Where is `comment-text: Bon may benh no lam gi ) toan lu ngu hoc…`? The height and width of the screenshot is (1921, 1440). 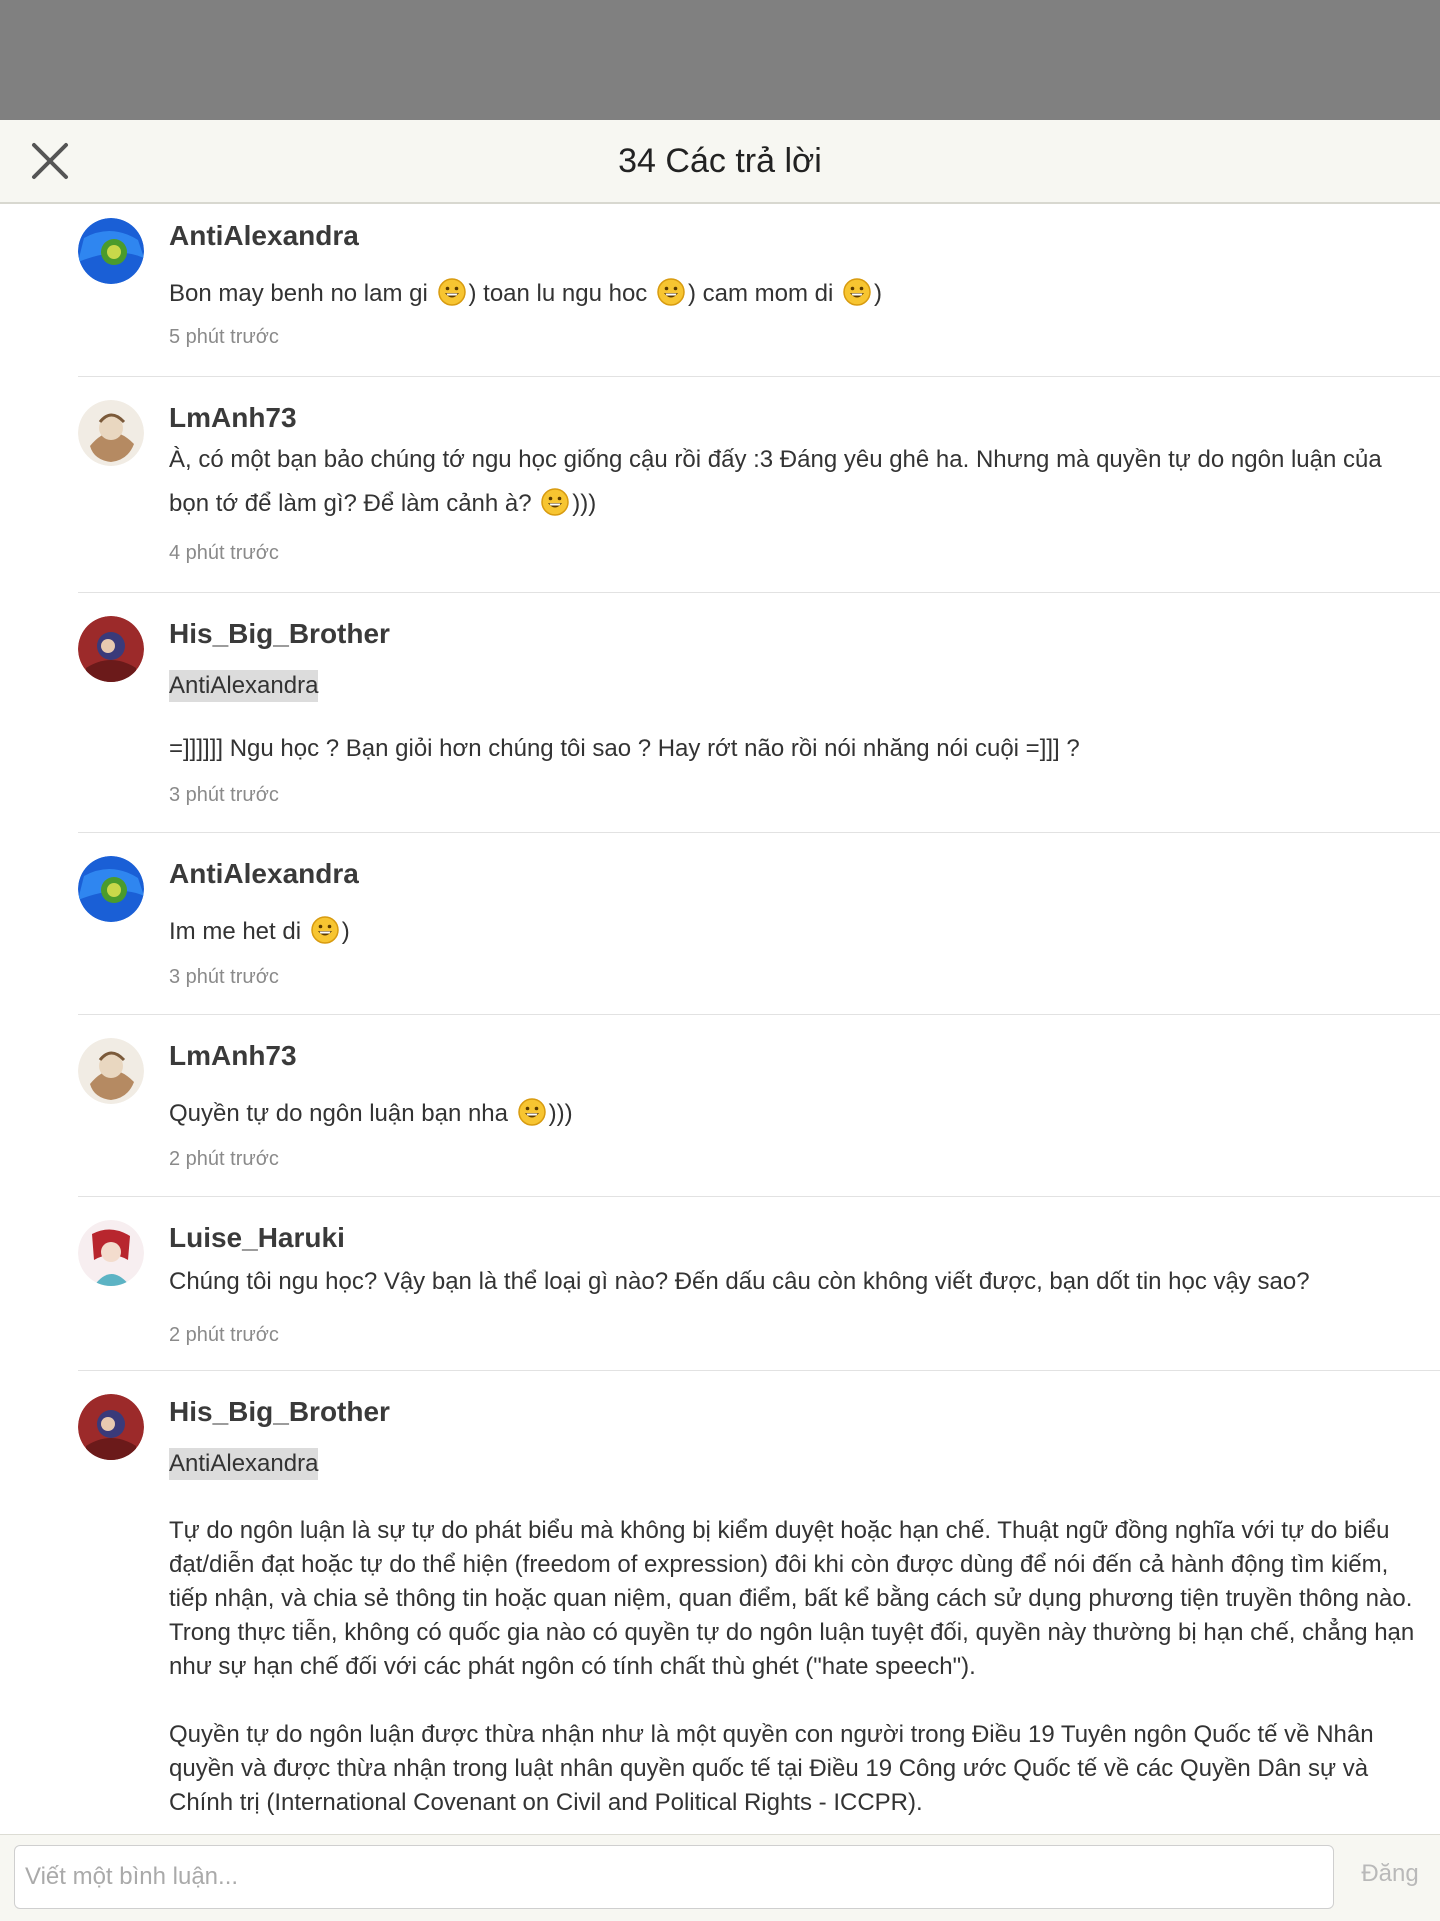
comment-text: Bon may benh no lam gi ) toan lu ngu hoc… is located at coordinates (794, 294).